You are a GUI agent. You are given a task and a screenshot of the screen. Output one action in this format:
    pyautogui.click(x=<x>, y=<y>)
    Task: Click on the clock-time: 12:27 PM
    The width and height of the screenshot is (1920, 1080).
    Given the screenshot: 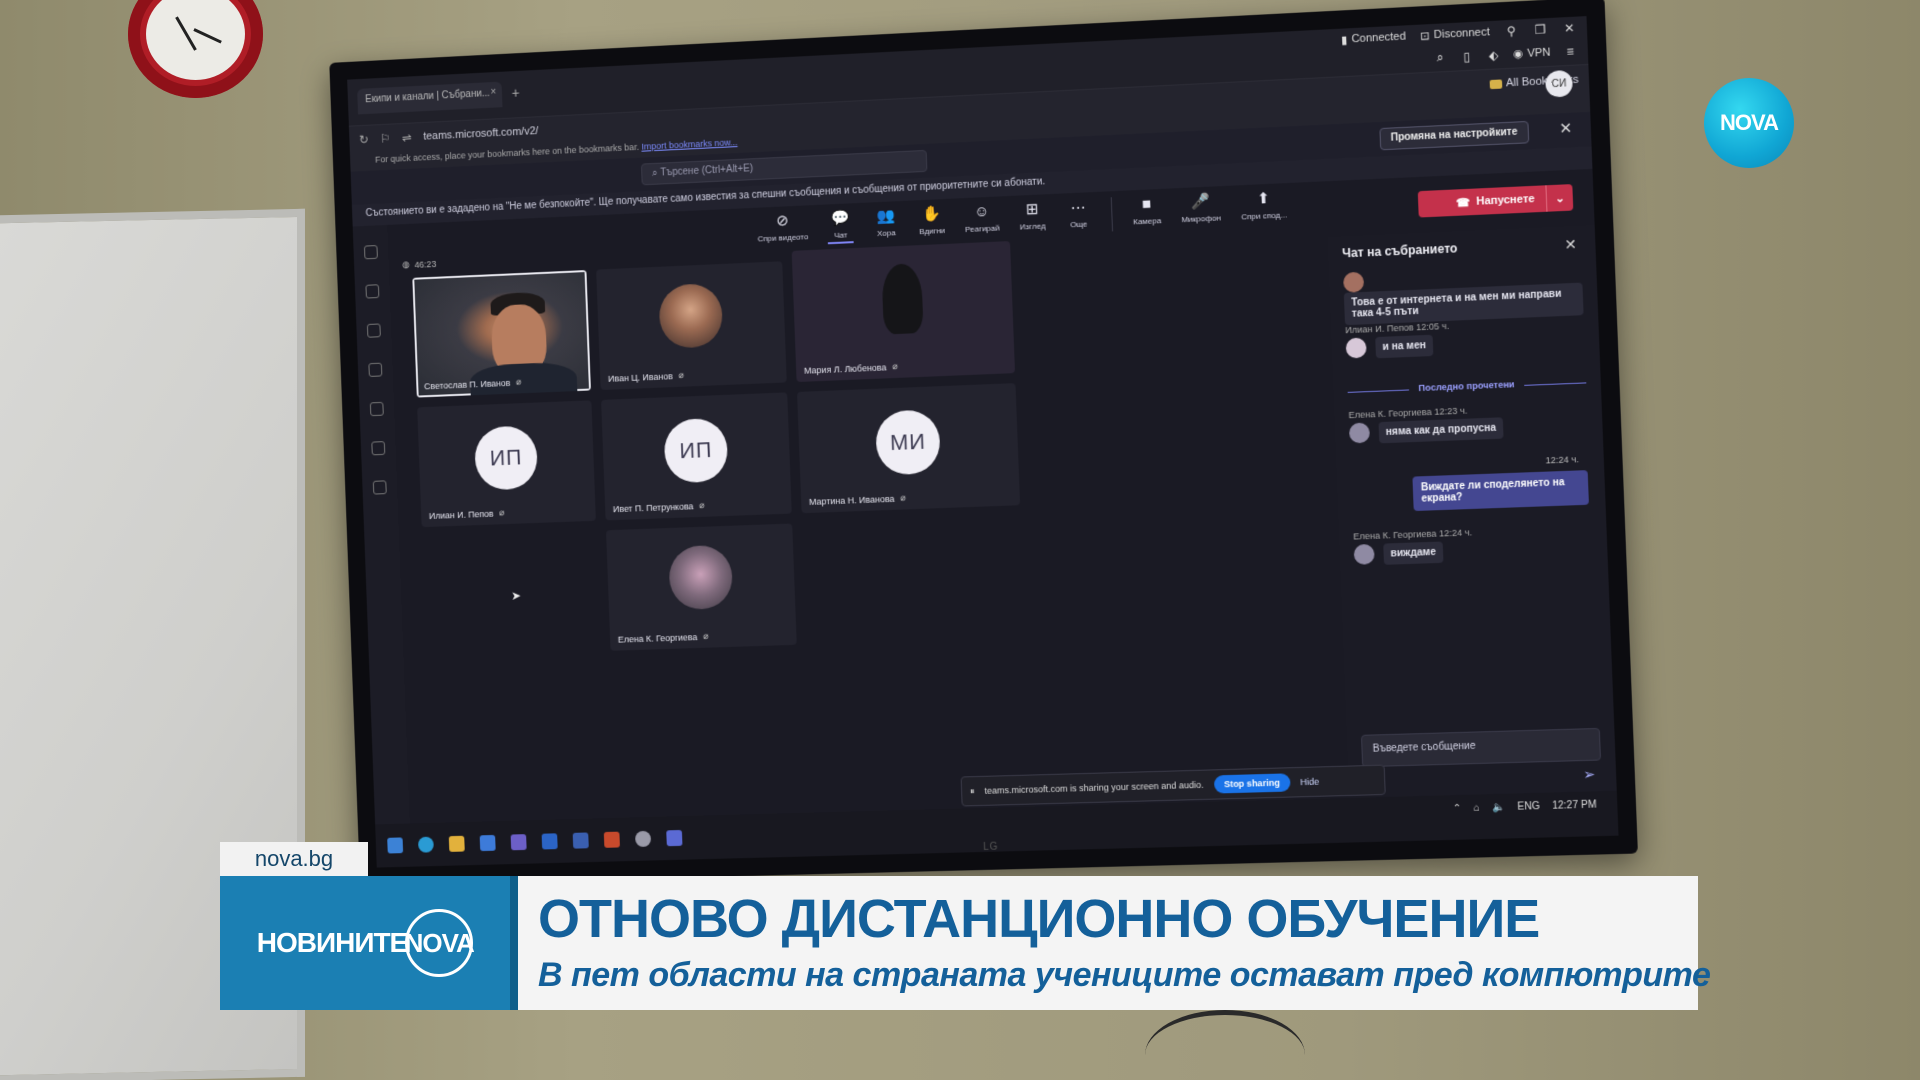 What is the action you would take?
    pyautogui.click(x=1574, y=805)
    